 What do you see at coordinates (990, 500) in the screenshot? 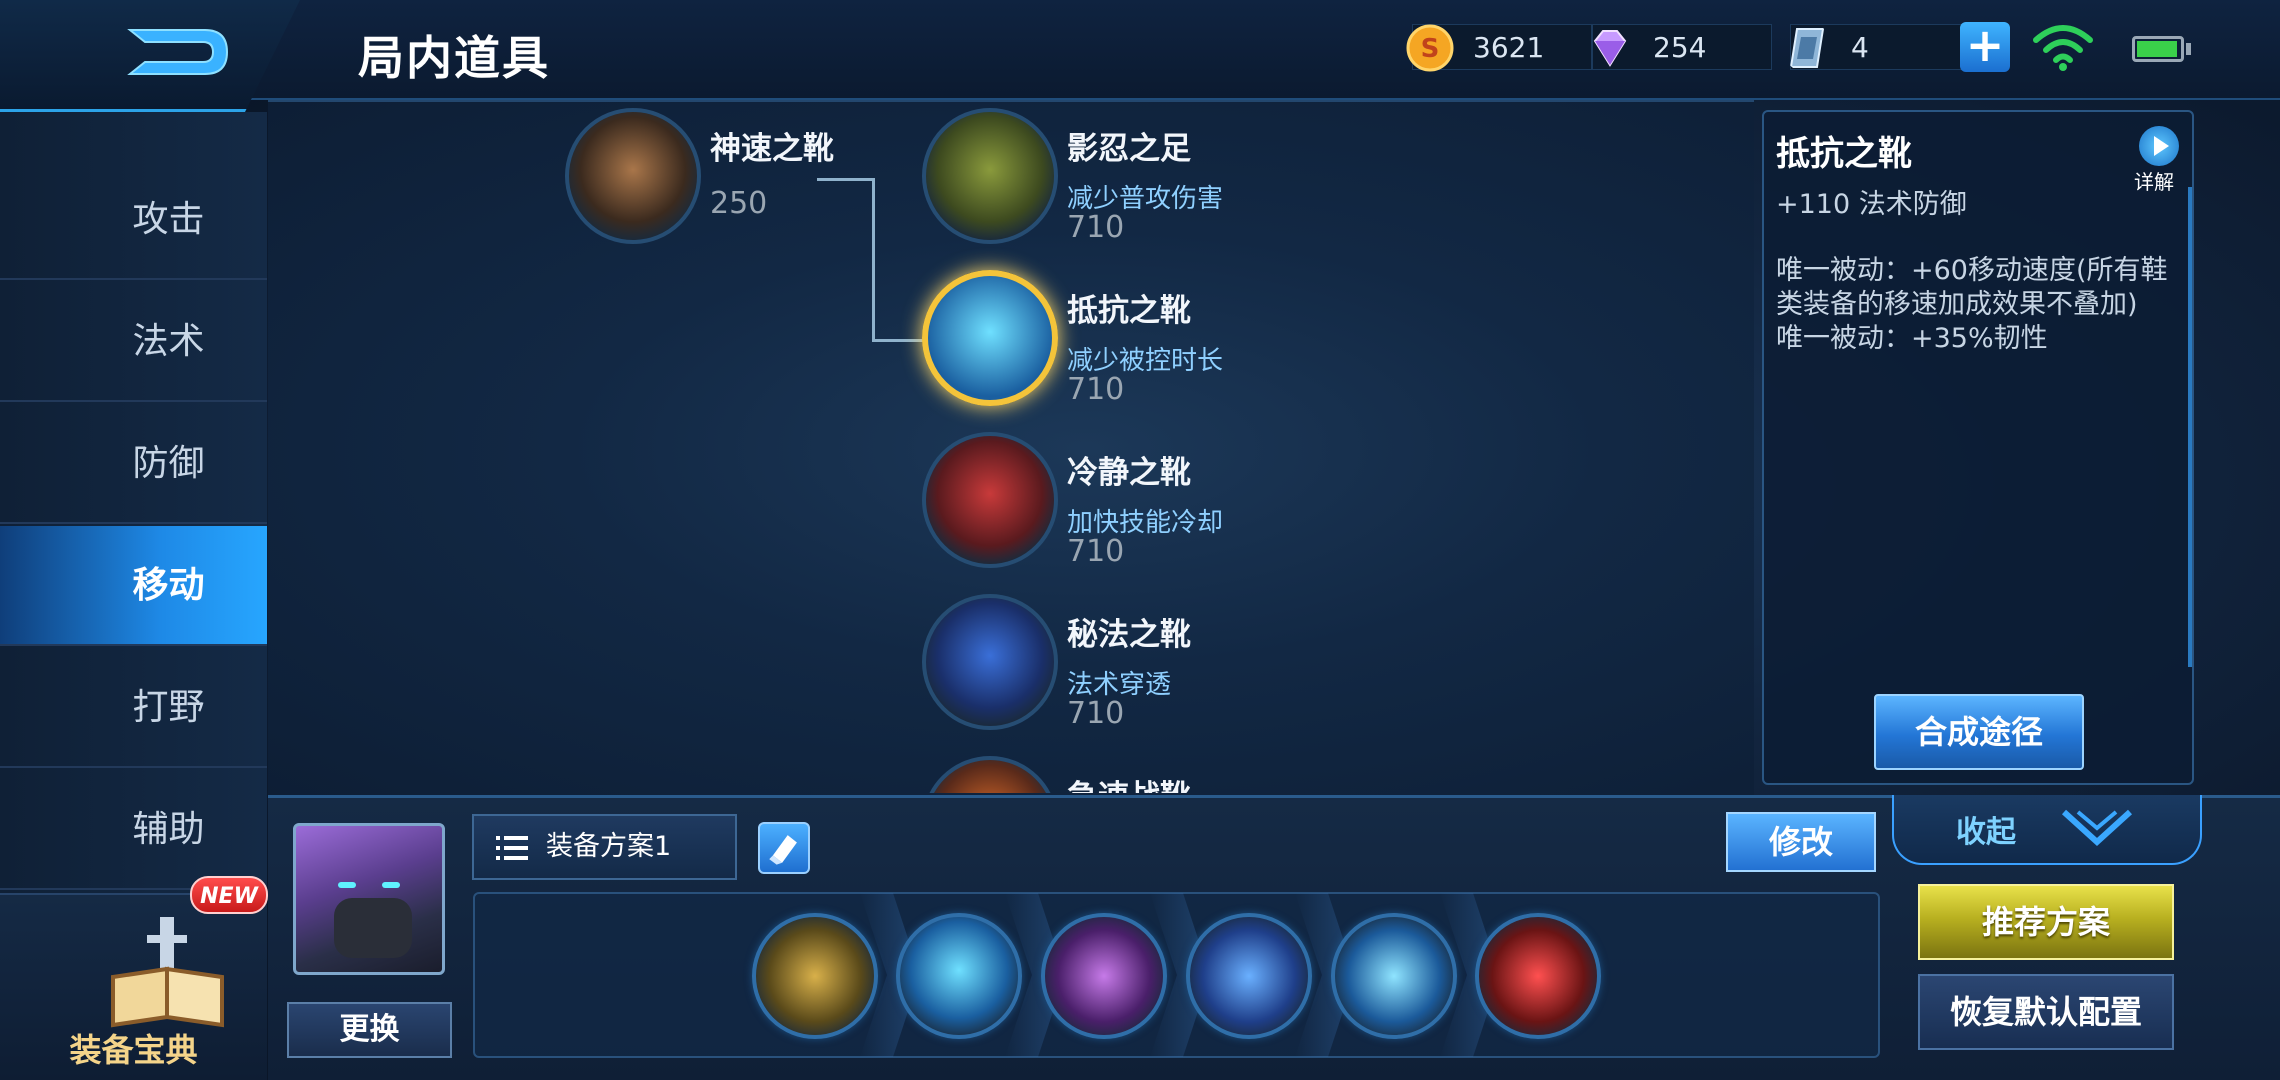
I see `calm-boots-icon` at bounding box center [990, 500].